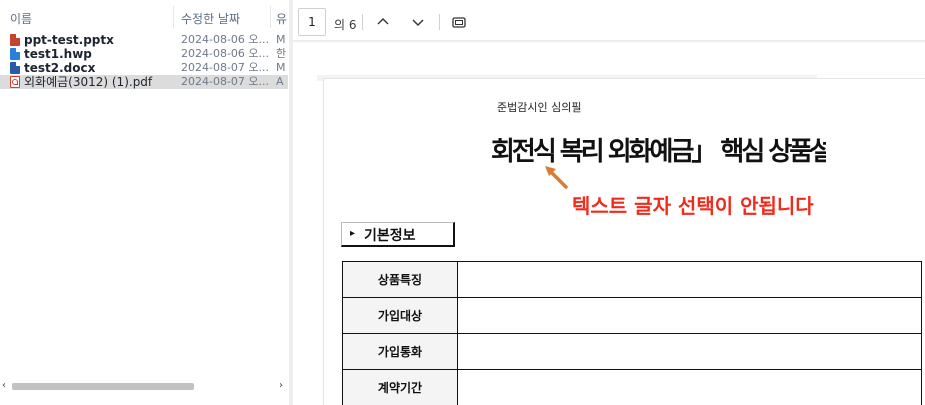 The height and width of the screenshot is (405, 925). I want to click on row-label: 가입대상, so click(400, 315).